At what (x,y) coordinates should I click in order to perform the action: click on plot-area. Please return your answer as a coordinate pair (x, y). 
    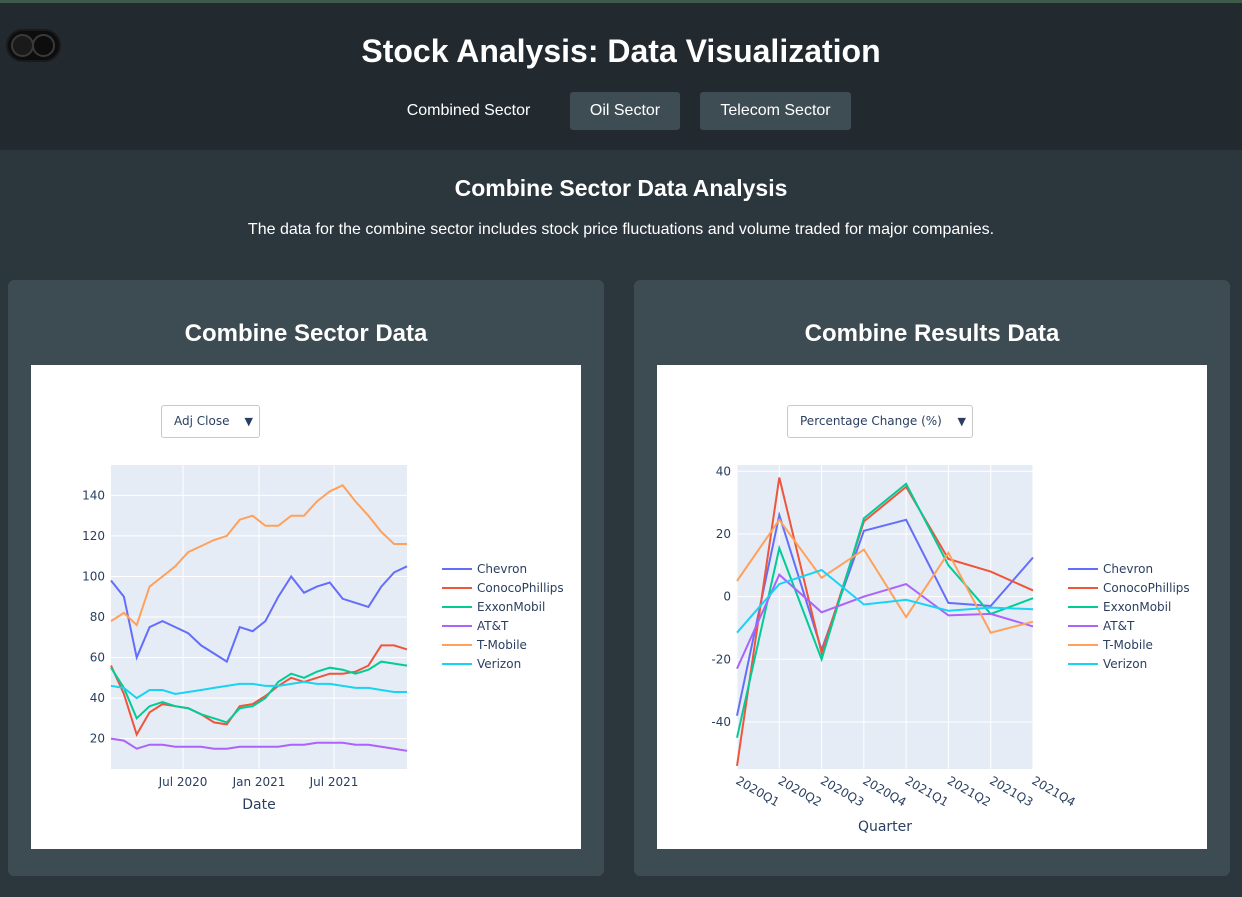
    Looking at the image, I should click on (885, 617).